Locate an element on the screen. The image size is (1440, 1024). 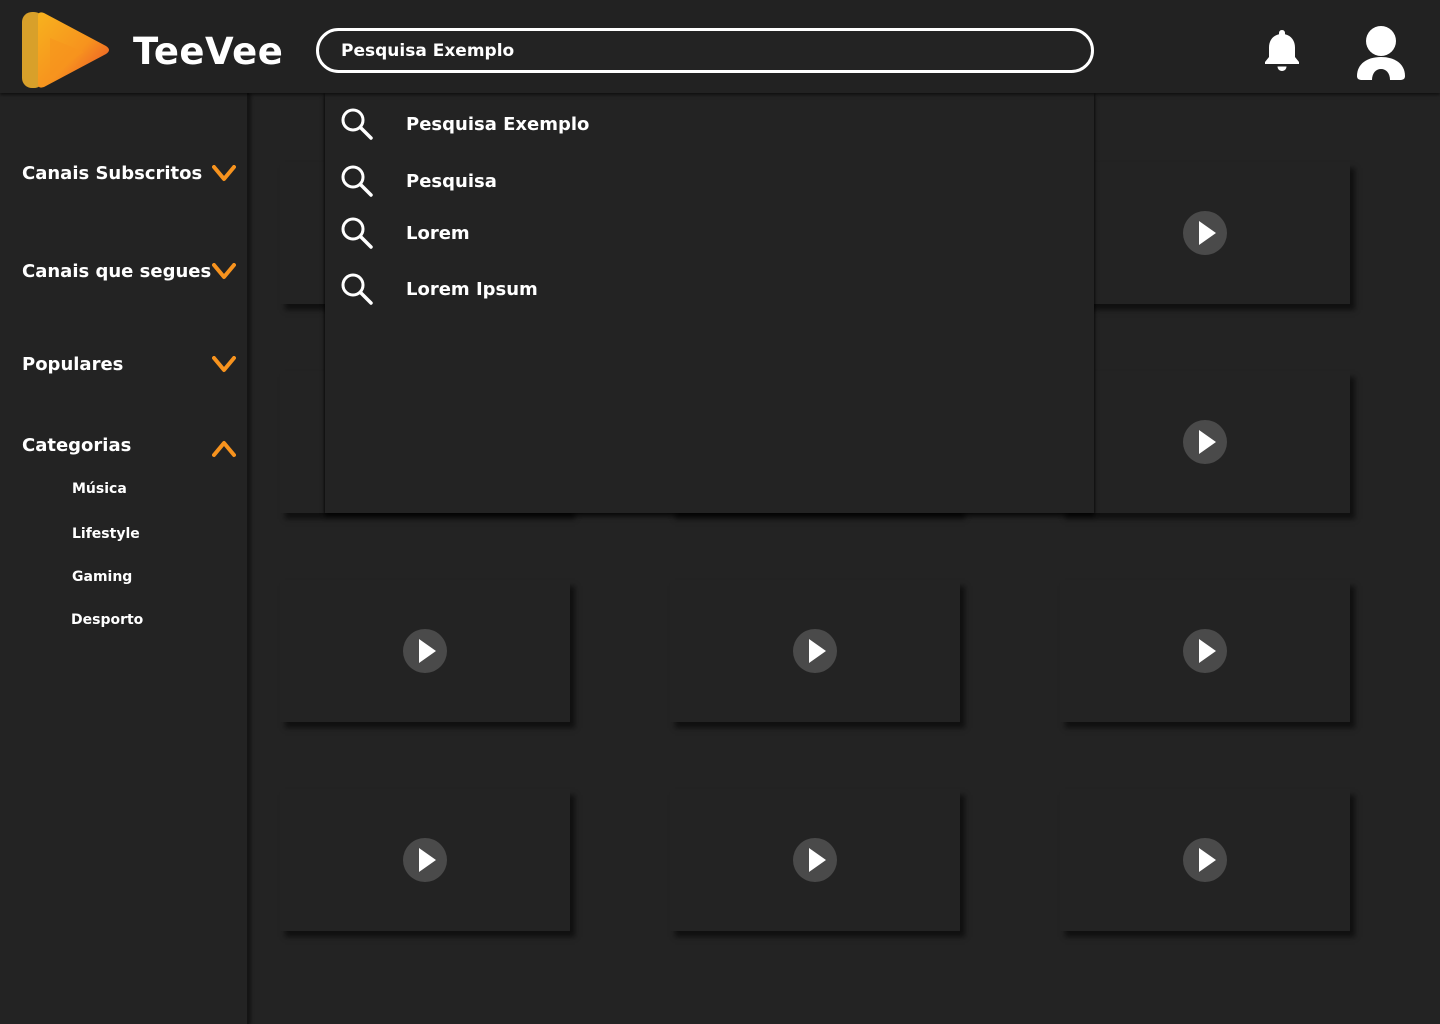
user-icon is located at coordinates (1381, 52).